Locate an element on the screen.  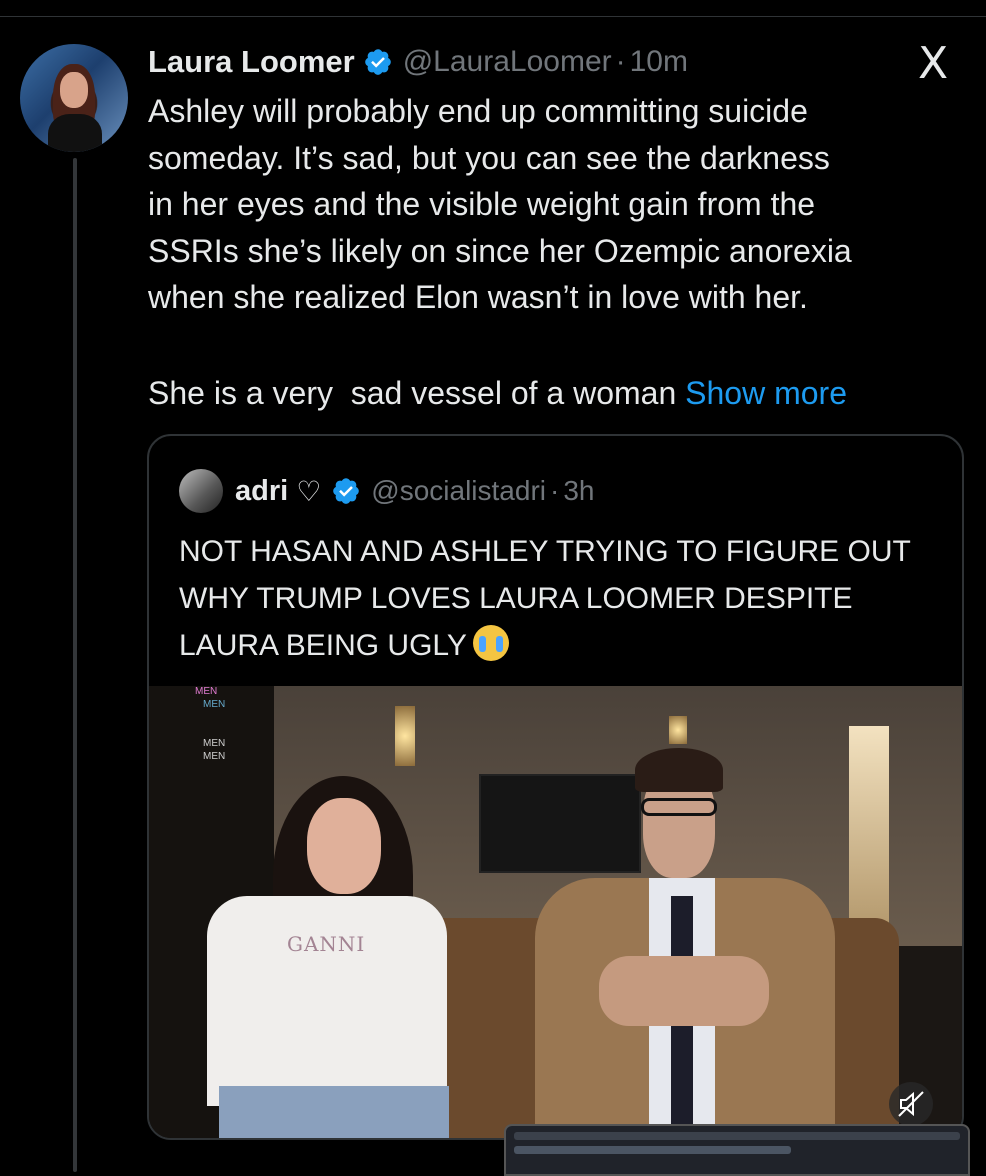
avatar-body is located at coordinates (75, 133).